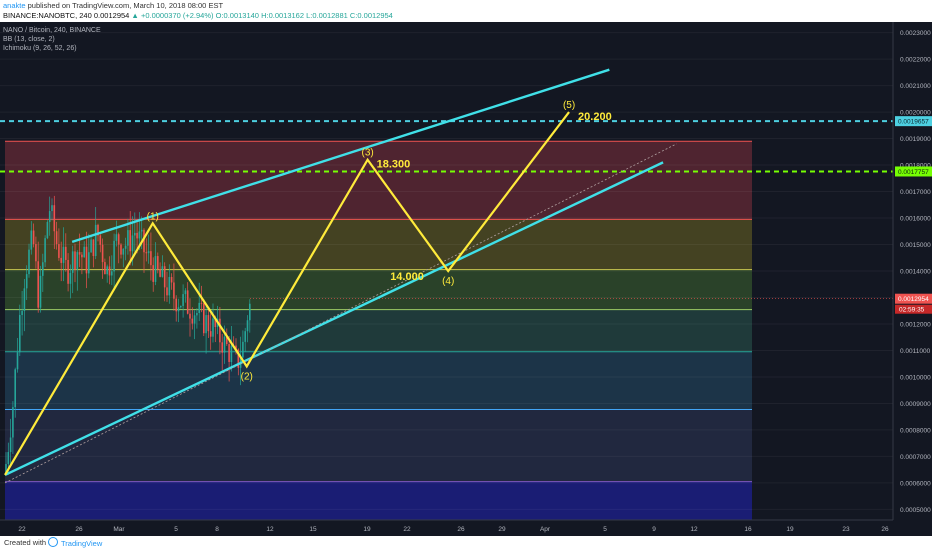  What do you see at coordinates (915, 404) in the screenshot?
I see `y-tick-label: 0.0009000` at bounding box center [915, 404].